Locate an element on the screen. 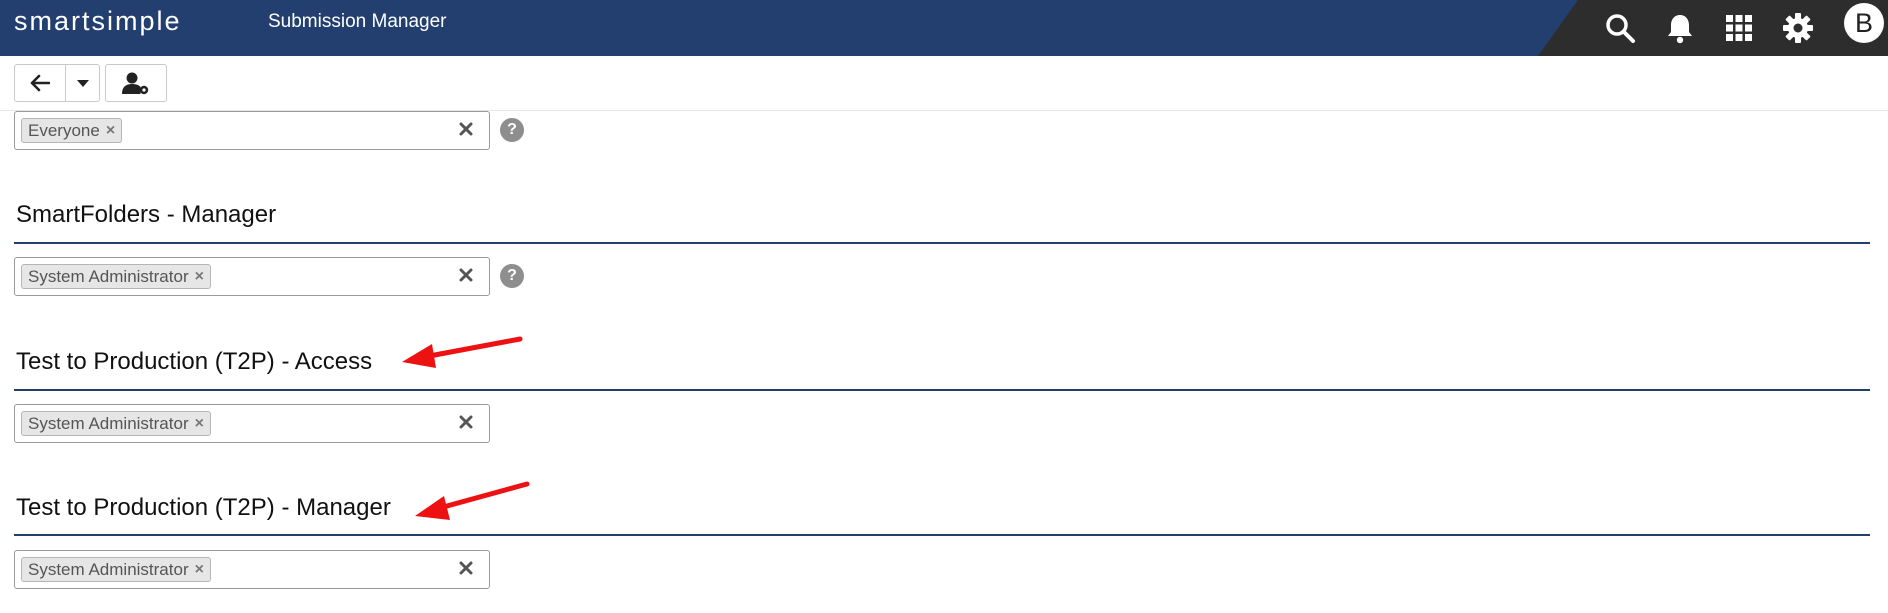 The height and width of the screenshot is (613, 1888). gear-icon is located at coordinates (1798, 28).